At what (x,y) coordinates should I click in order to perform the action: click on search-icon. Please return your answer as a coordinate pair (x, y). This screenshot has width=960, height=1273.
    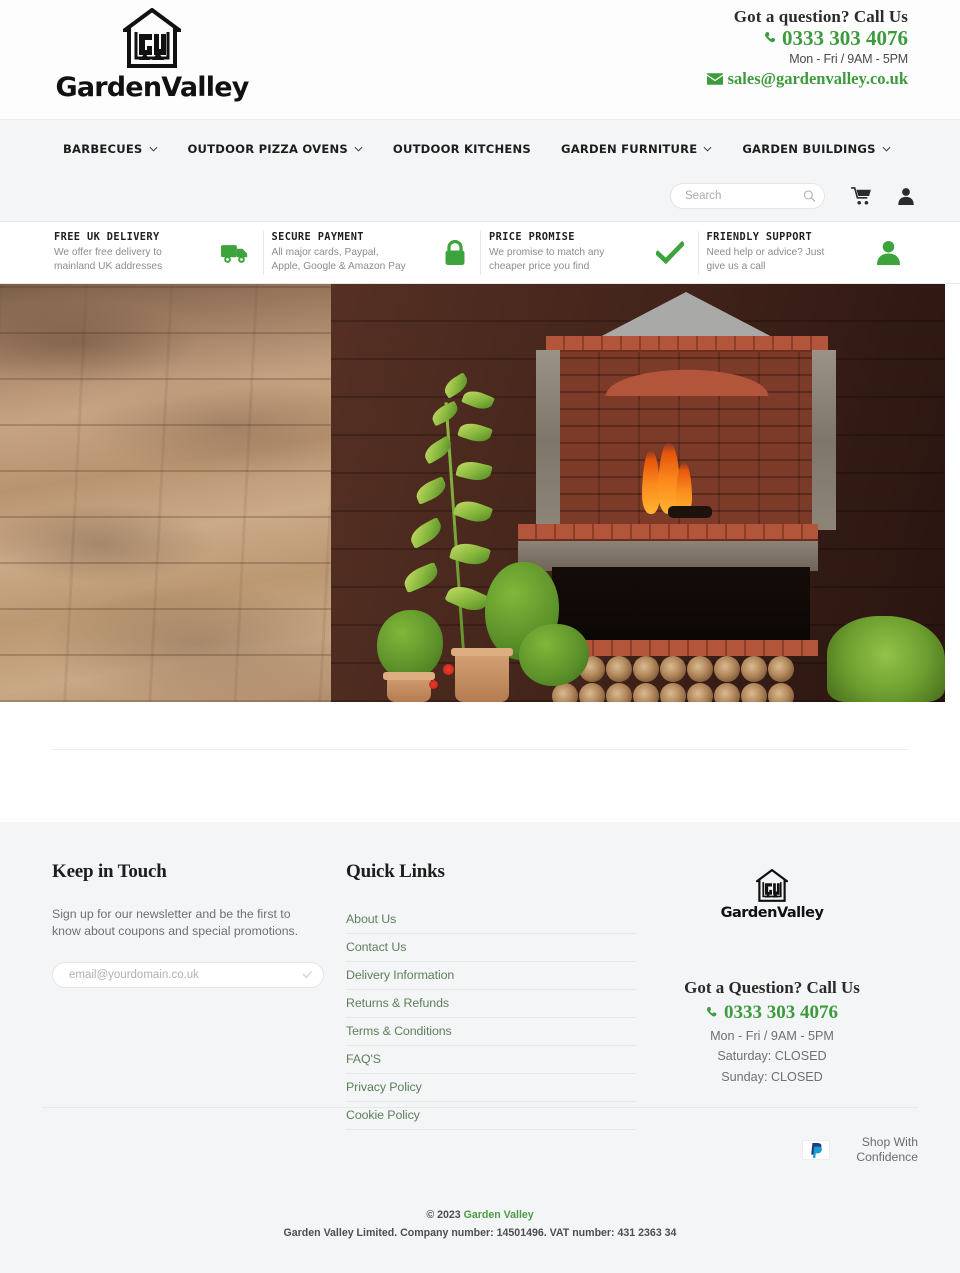
    Looking at the image, I should click on (809, 196).